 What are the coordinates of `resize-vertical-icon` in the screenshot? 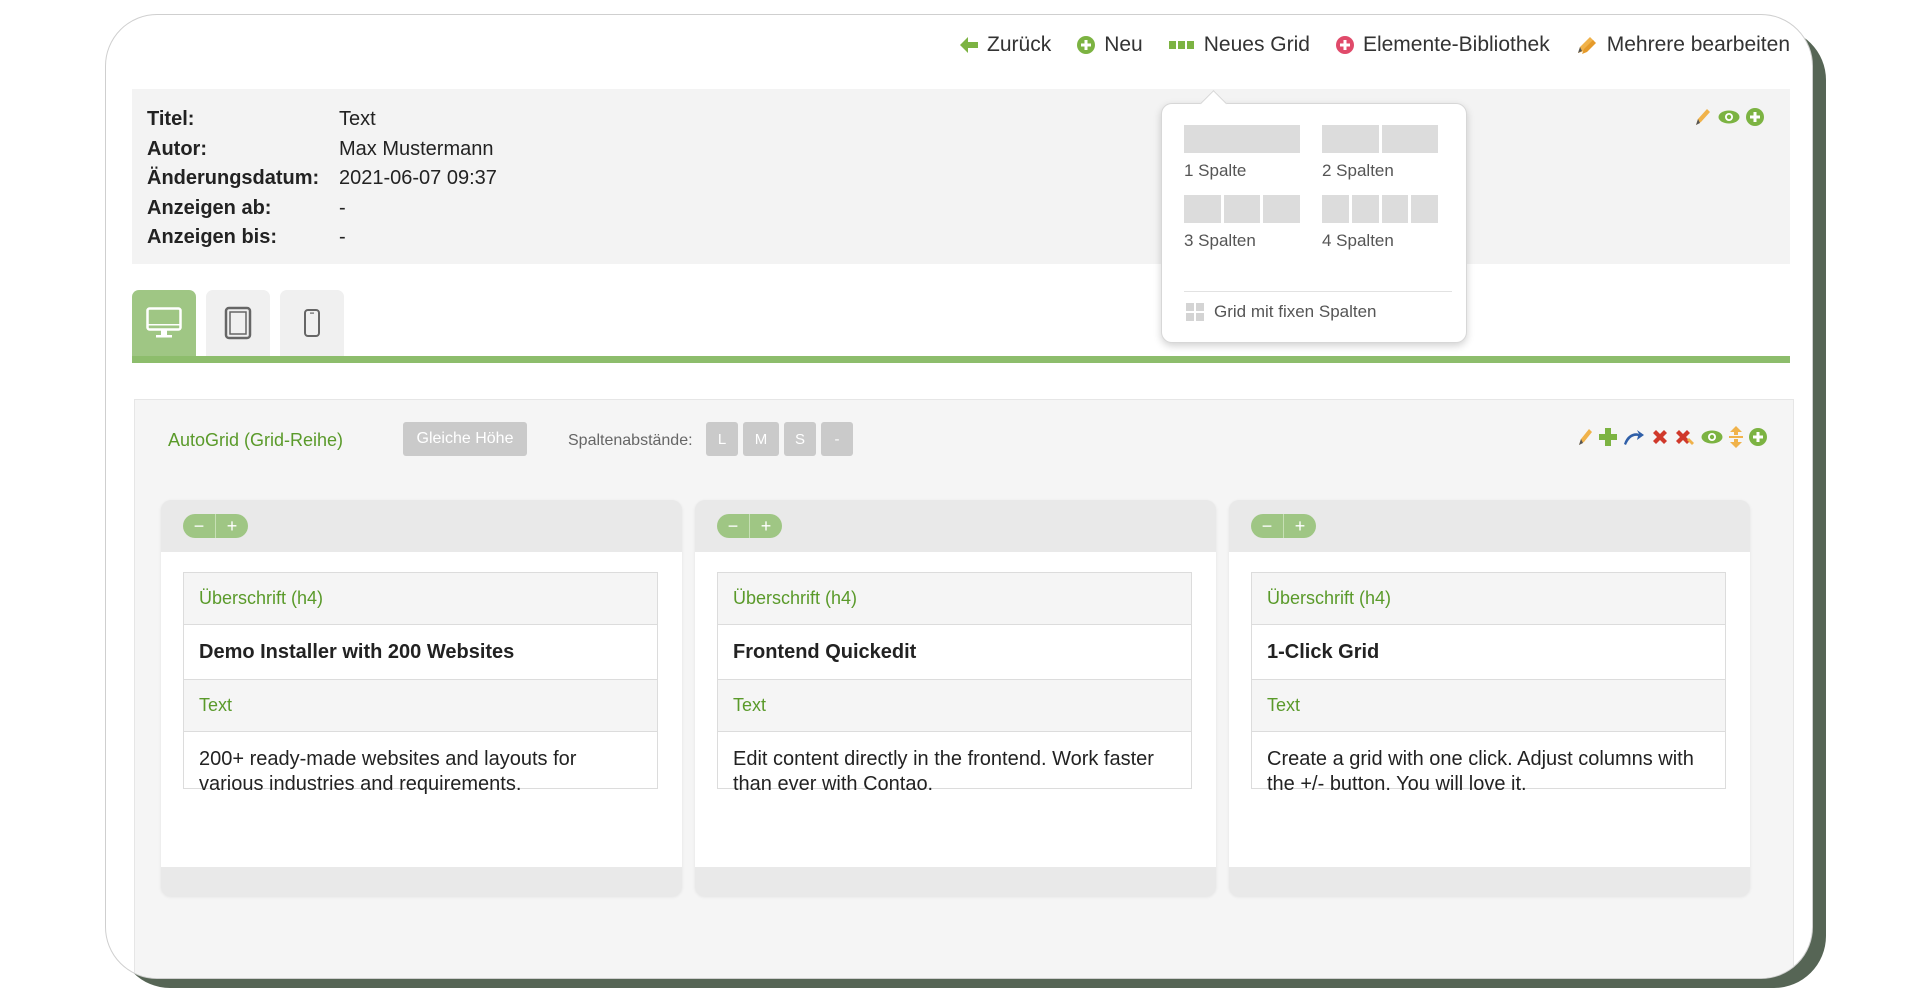 It's located at (1736, 437).